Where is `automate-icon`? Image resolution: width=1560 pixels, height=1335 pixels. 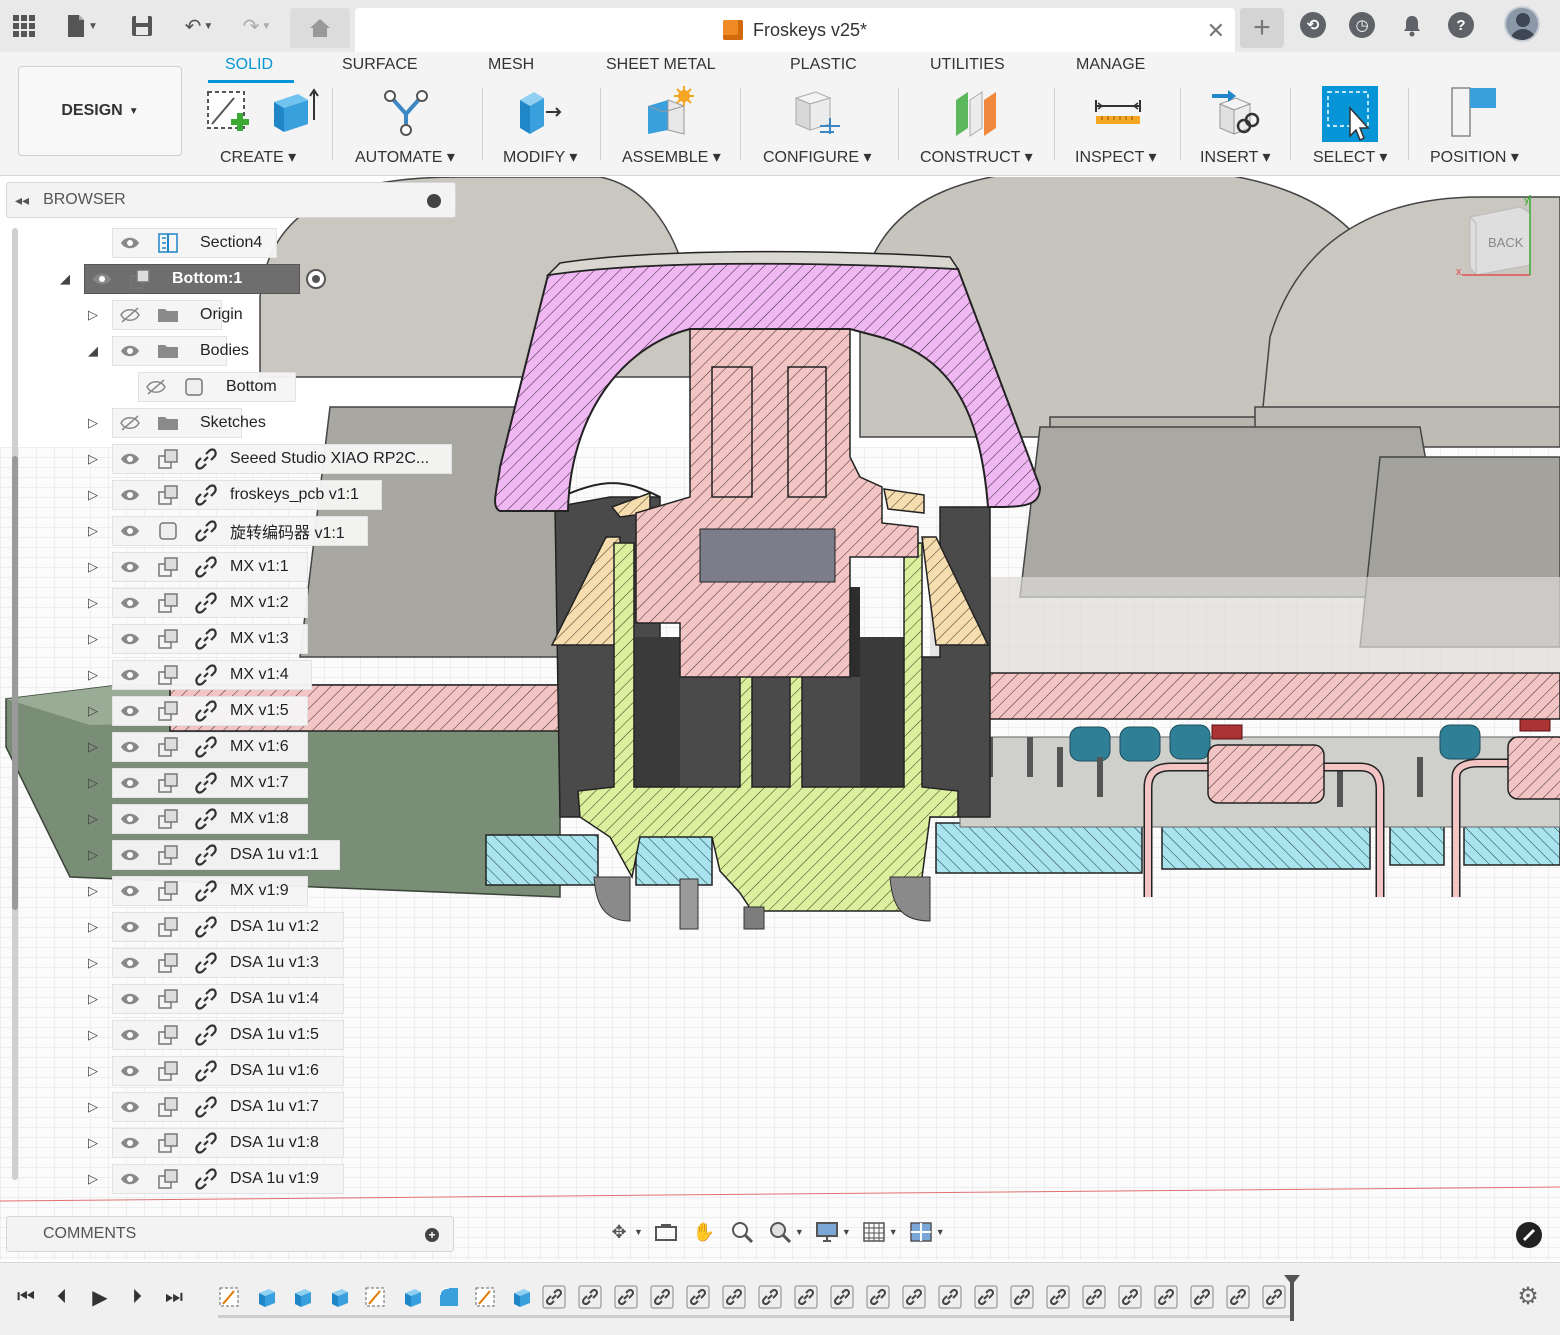
automate-icon is located at coordinates (406, 112).